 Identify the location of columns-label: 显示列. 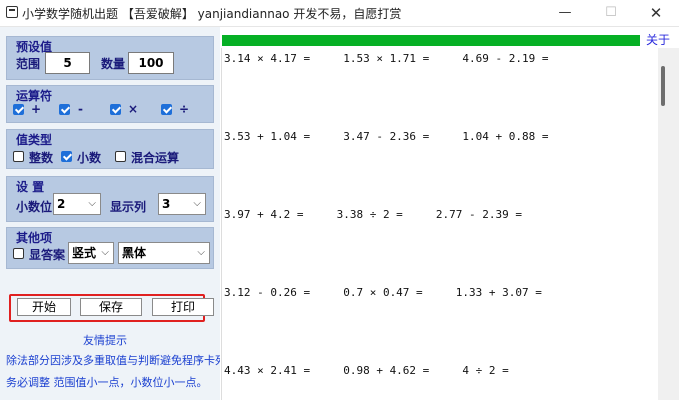
(128, 207).